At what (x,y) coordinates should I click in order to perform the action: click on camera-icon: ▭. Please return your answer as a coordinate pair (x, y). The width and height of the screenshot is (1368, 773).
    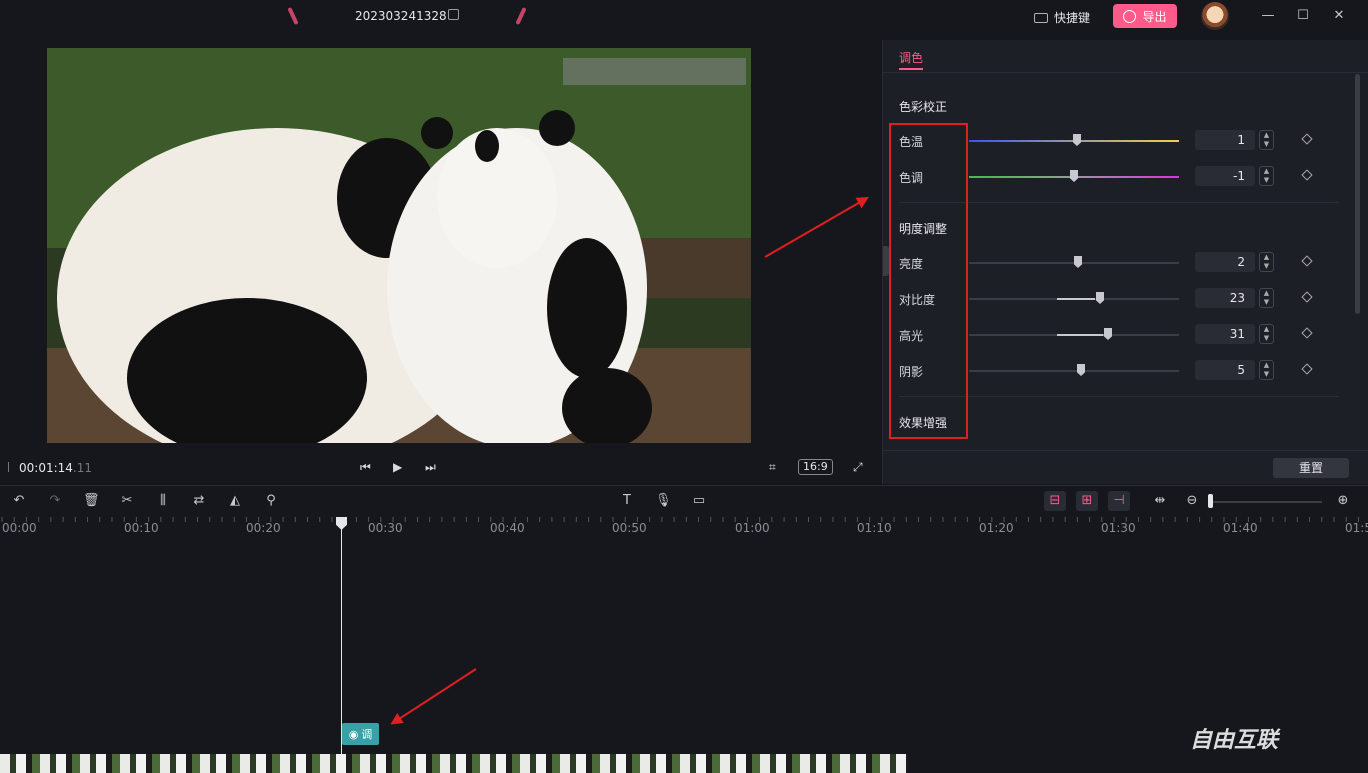
    Looking at the image, I should click on (699, 501).